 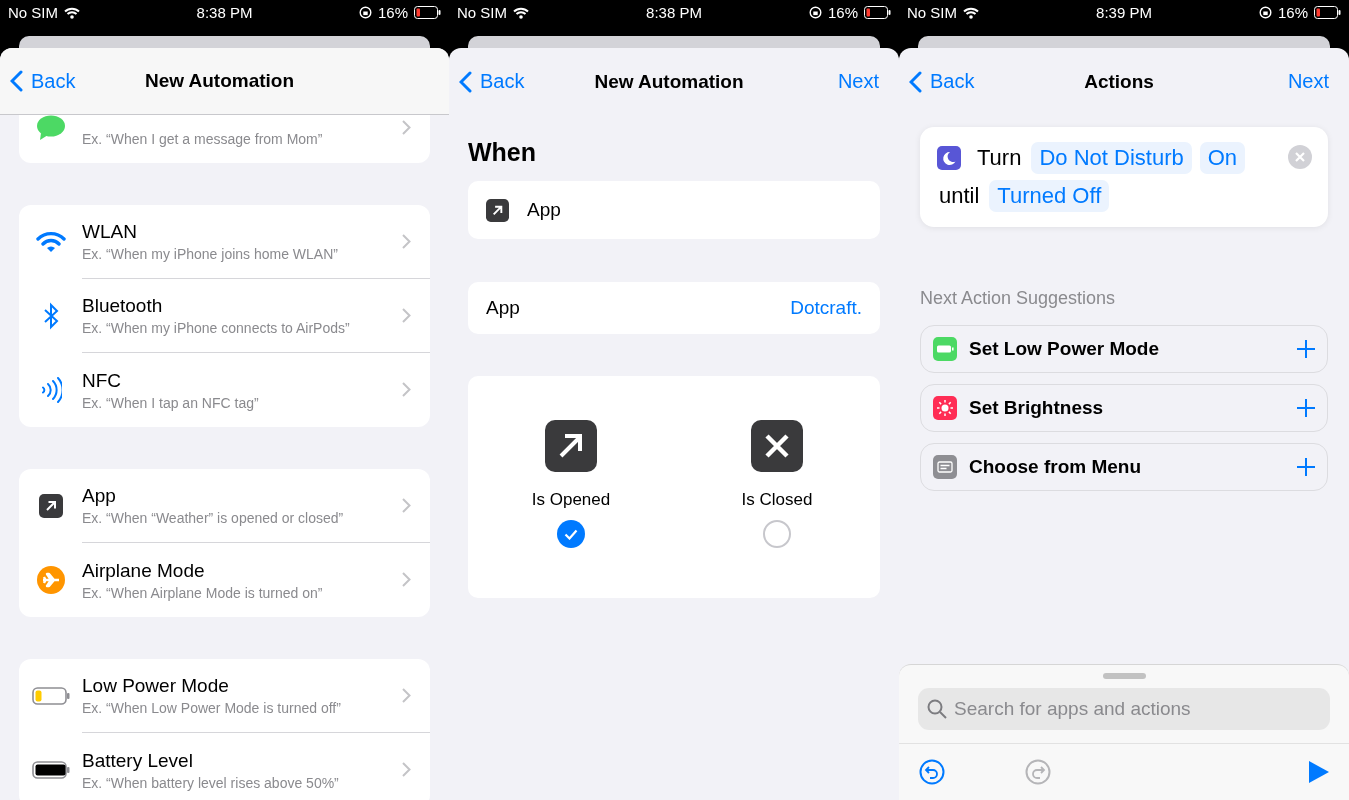 I want to click on play-button, so click(x=1319, y=772).